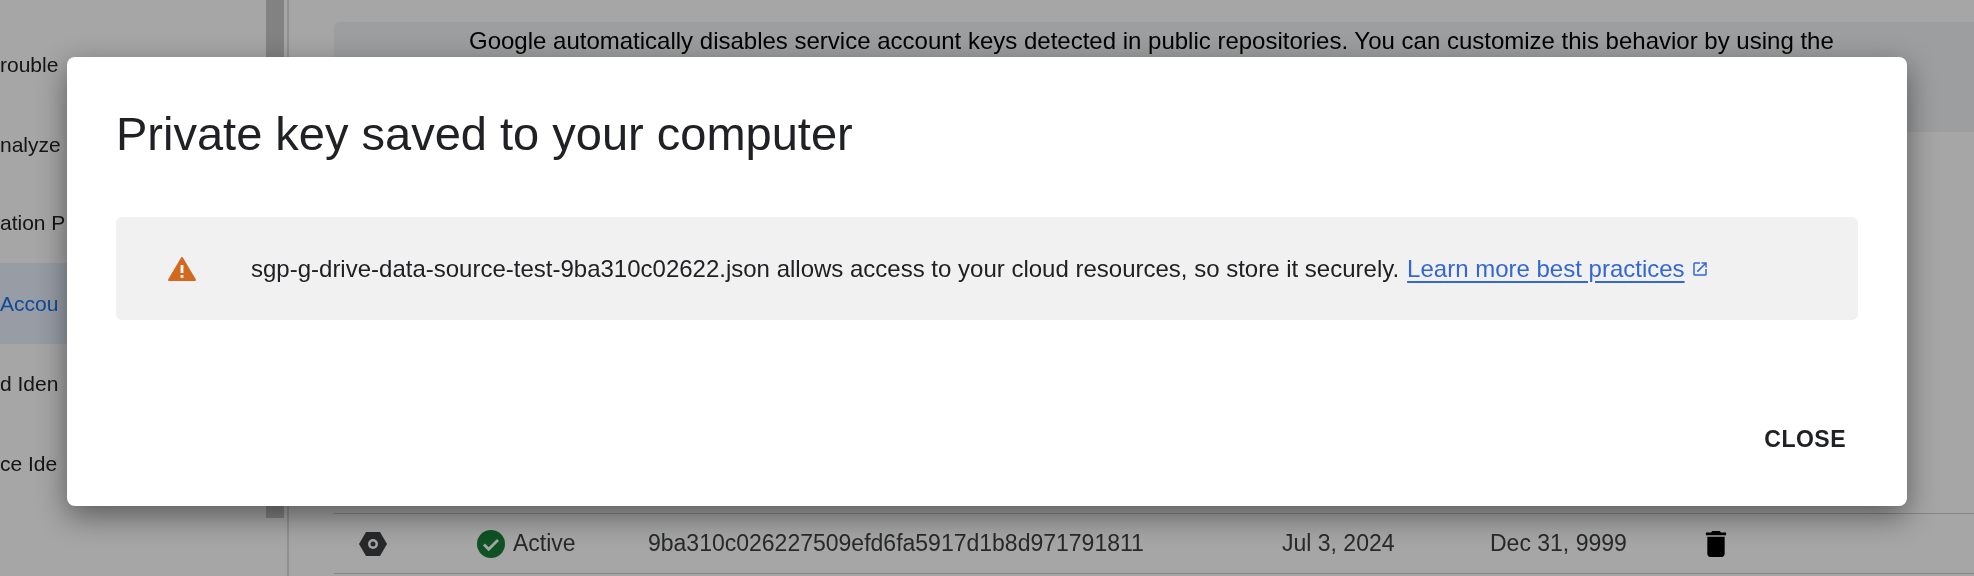 The image size is (1974, 576). What do you see at coordinates (1805, 438) in the screenshot?
I see `close-button: CLOSE` at bounding box center [1805, 438].